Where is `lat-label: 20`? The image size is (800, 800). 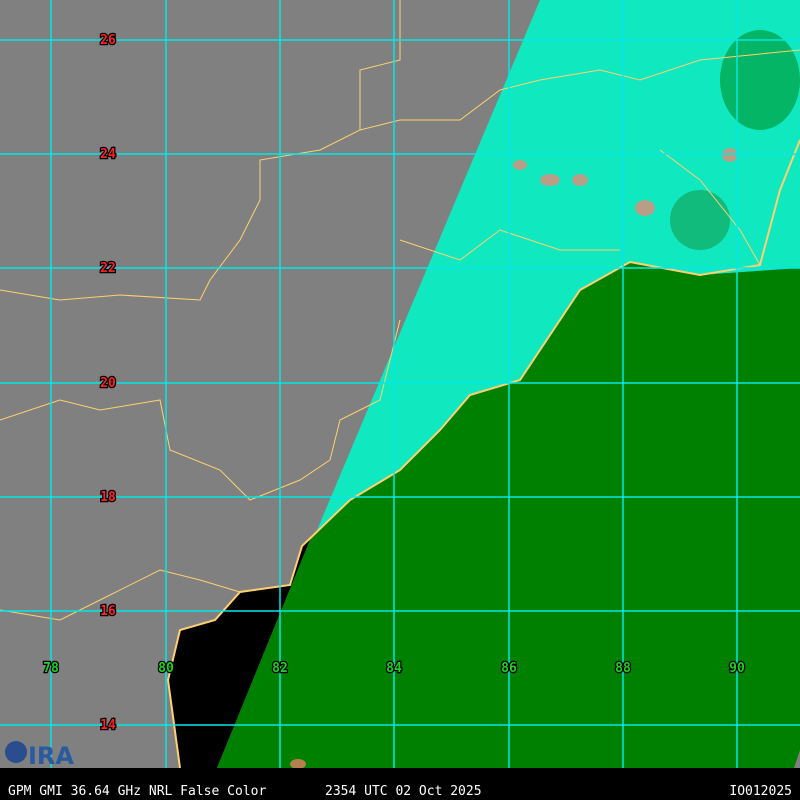
lat-label: 20 is located at coordinates (108, 383).